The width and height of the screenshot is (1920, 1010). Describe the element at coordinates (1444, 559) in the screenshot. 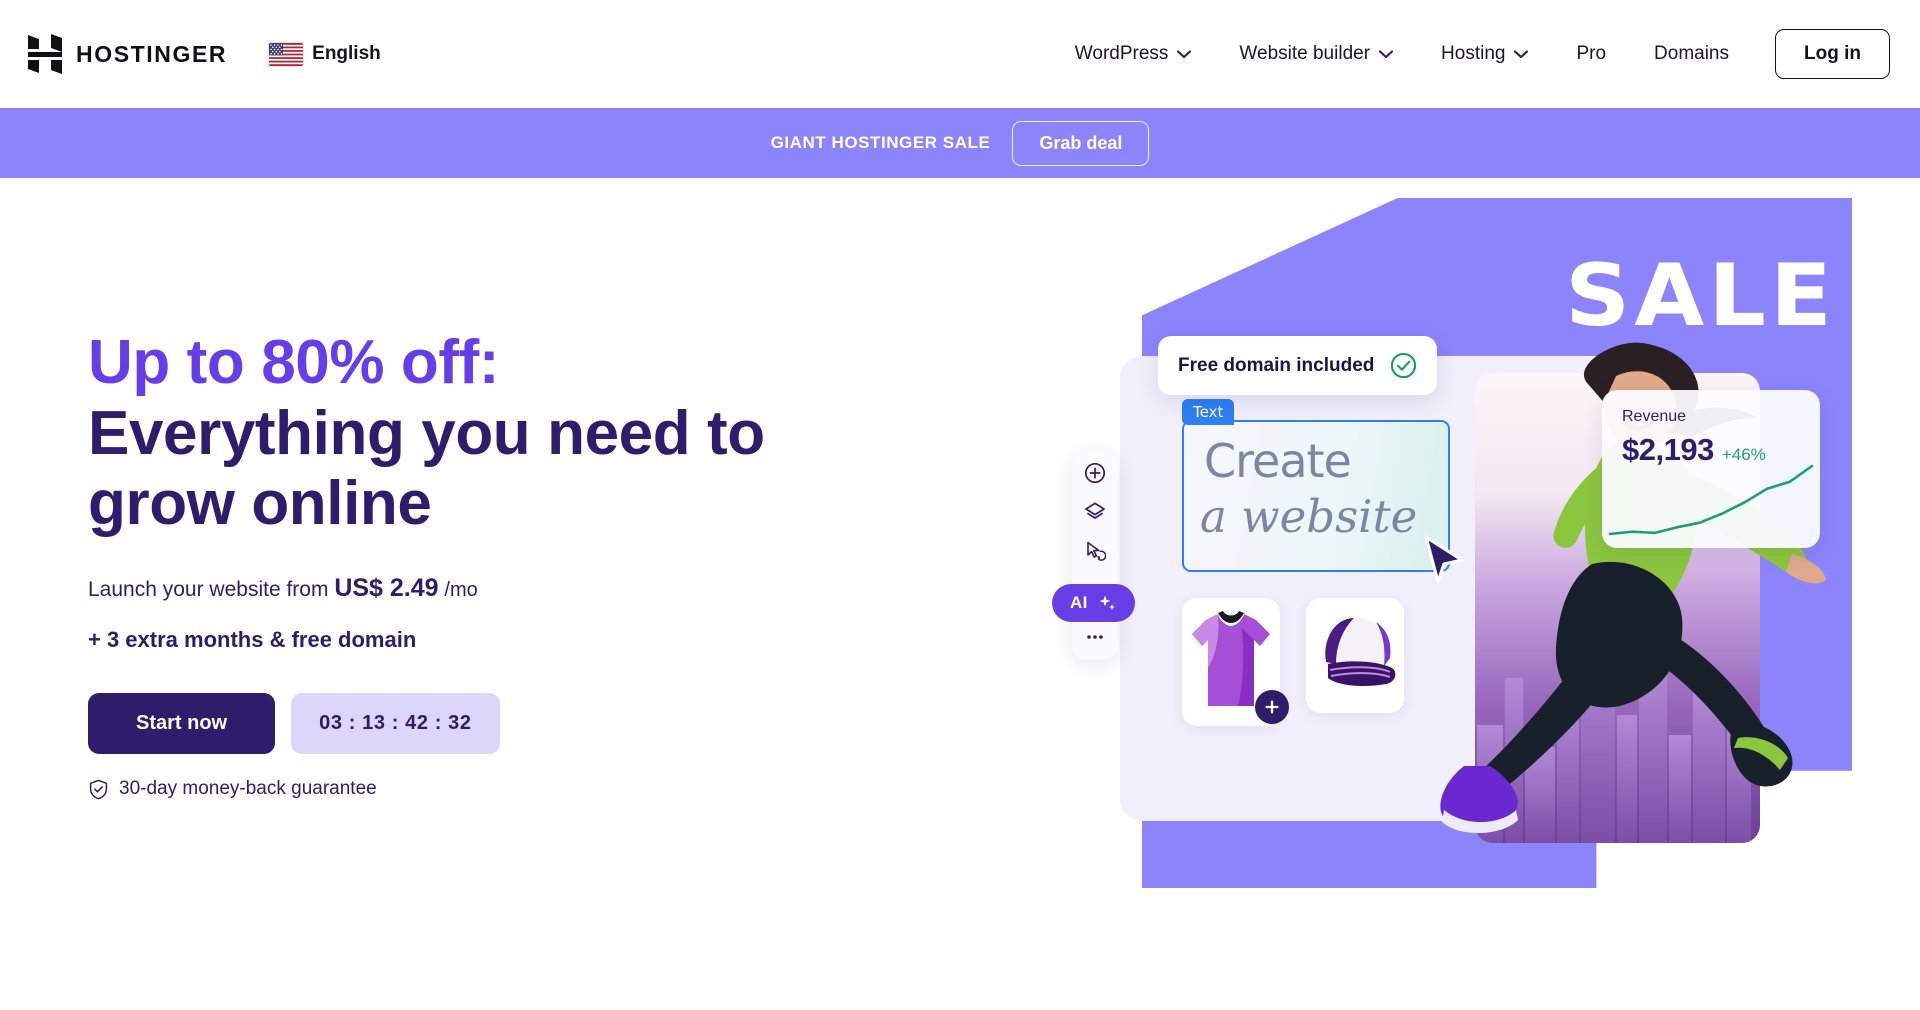

I see `mouse-pointer-icon` at that location.